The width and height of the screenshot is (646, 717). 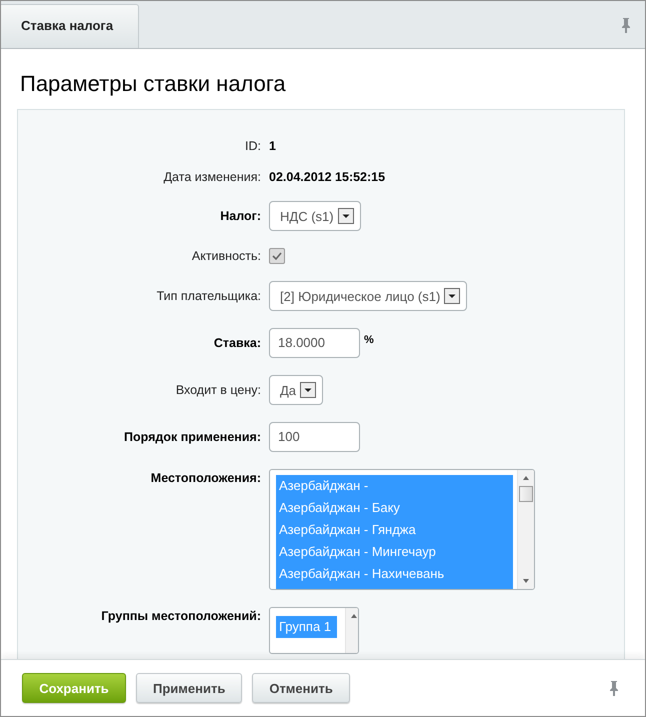 I want to click on dropdown: НДС (s1), so click(x=315, y=216).